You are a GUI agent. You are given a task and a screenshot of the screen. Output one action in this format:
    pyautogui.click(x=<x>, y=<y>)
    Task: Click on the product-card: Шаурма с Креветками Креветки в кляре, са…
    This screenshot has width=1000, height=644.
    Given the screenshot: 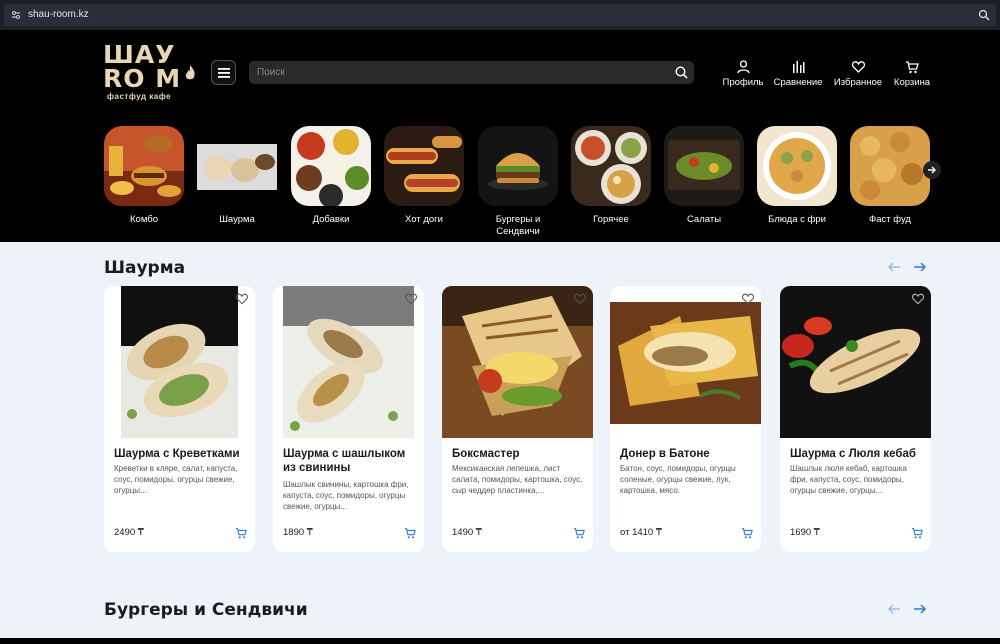 What is the action you would take?
    pyautogui.click(x=179, y=419)
    